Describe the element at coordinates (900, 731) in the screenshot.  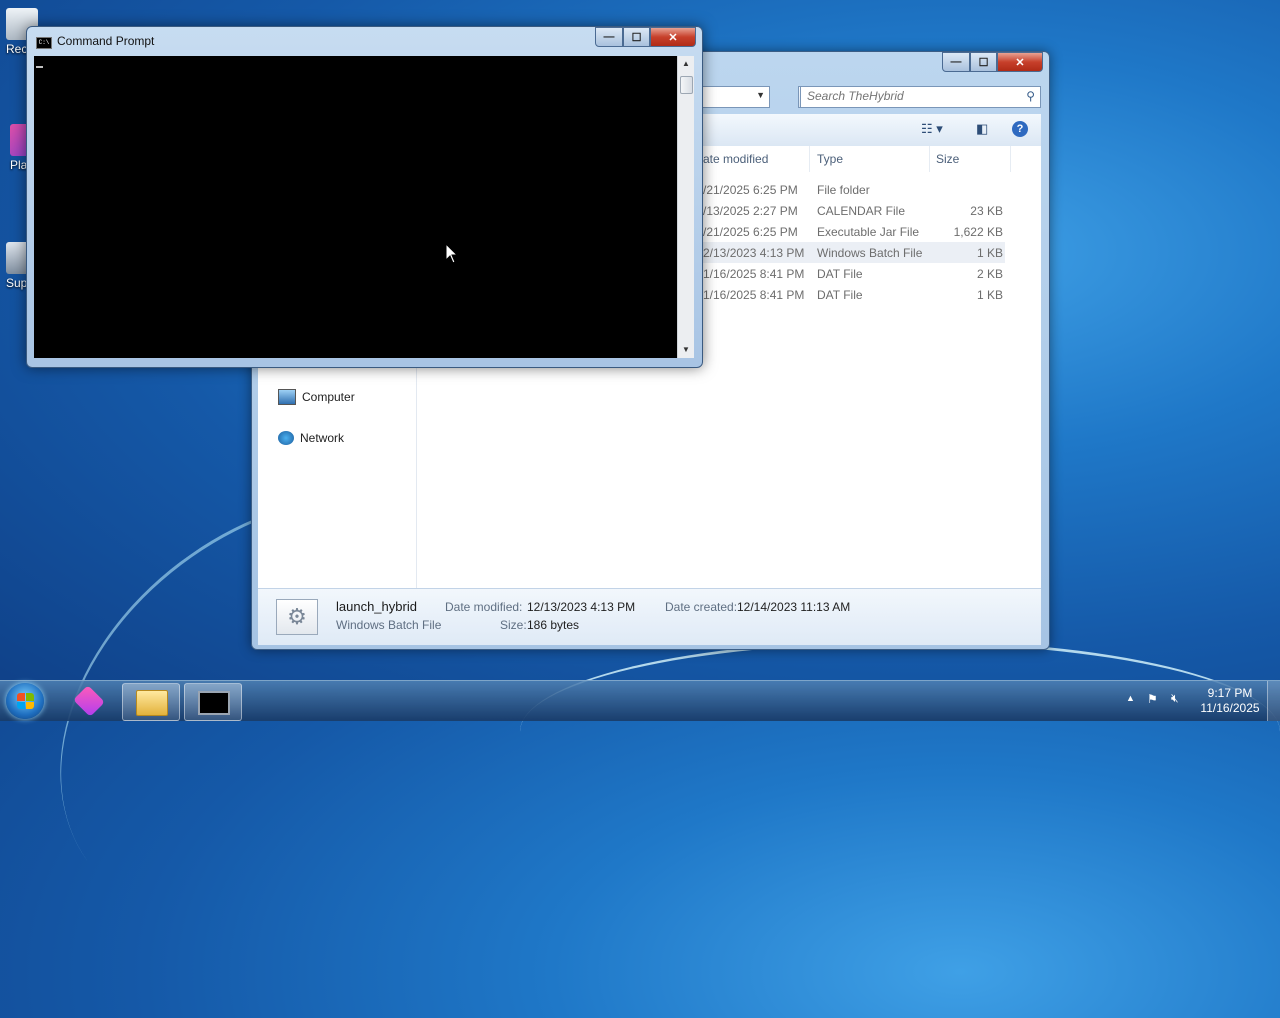
I see `wallpaper-swoosh` at that location.